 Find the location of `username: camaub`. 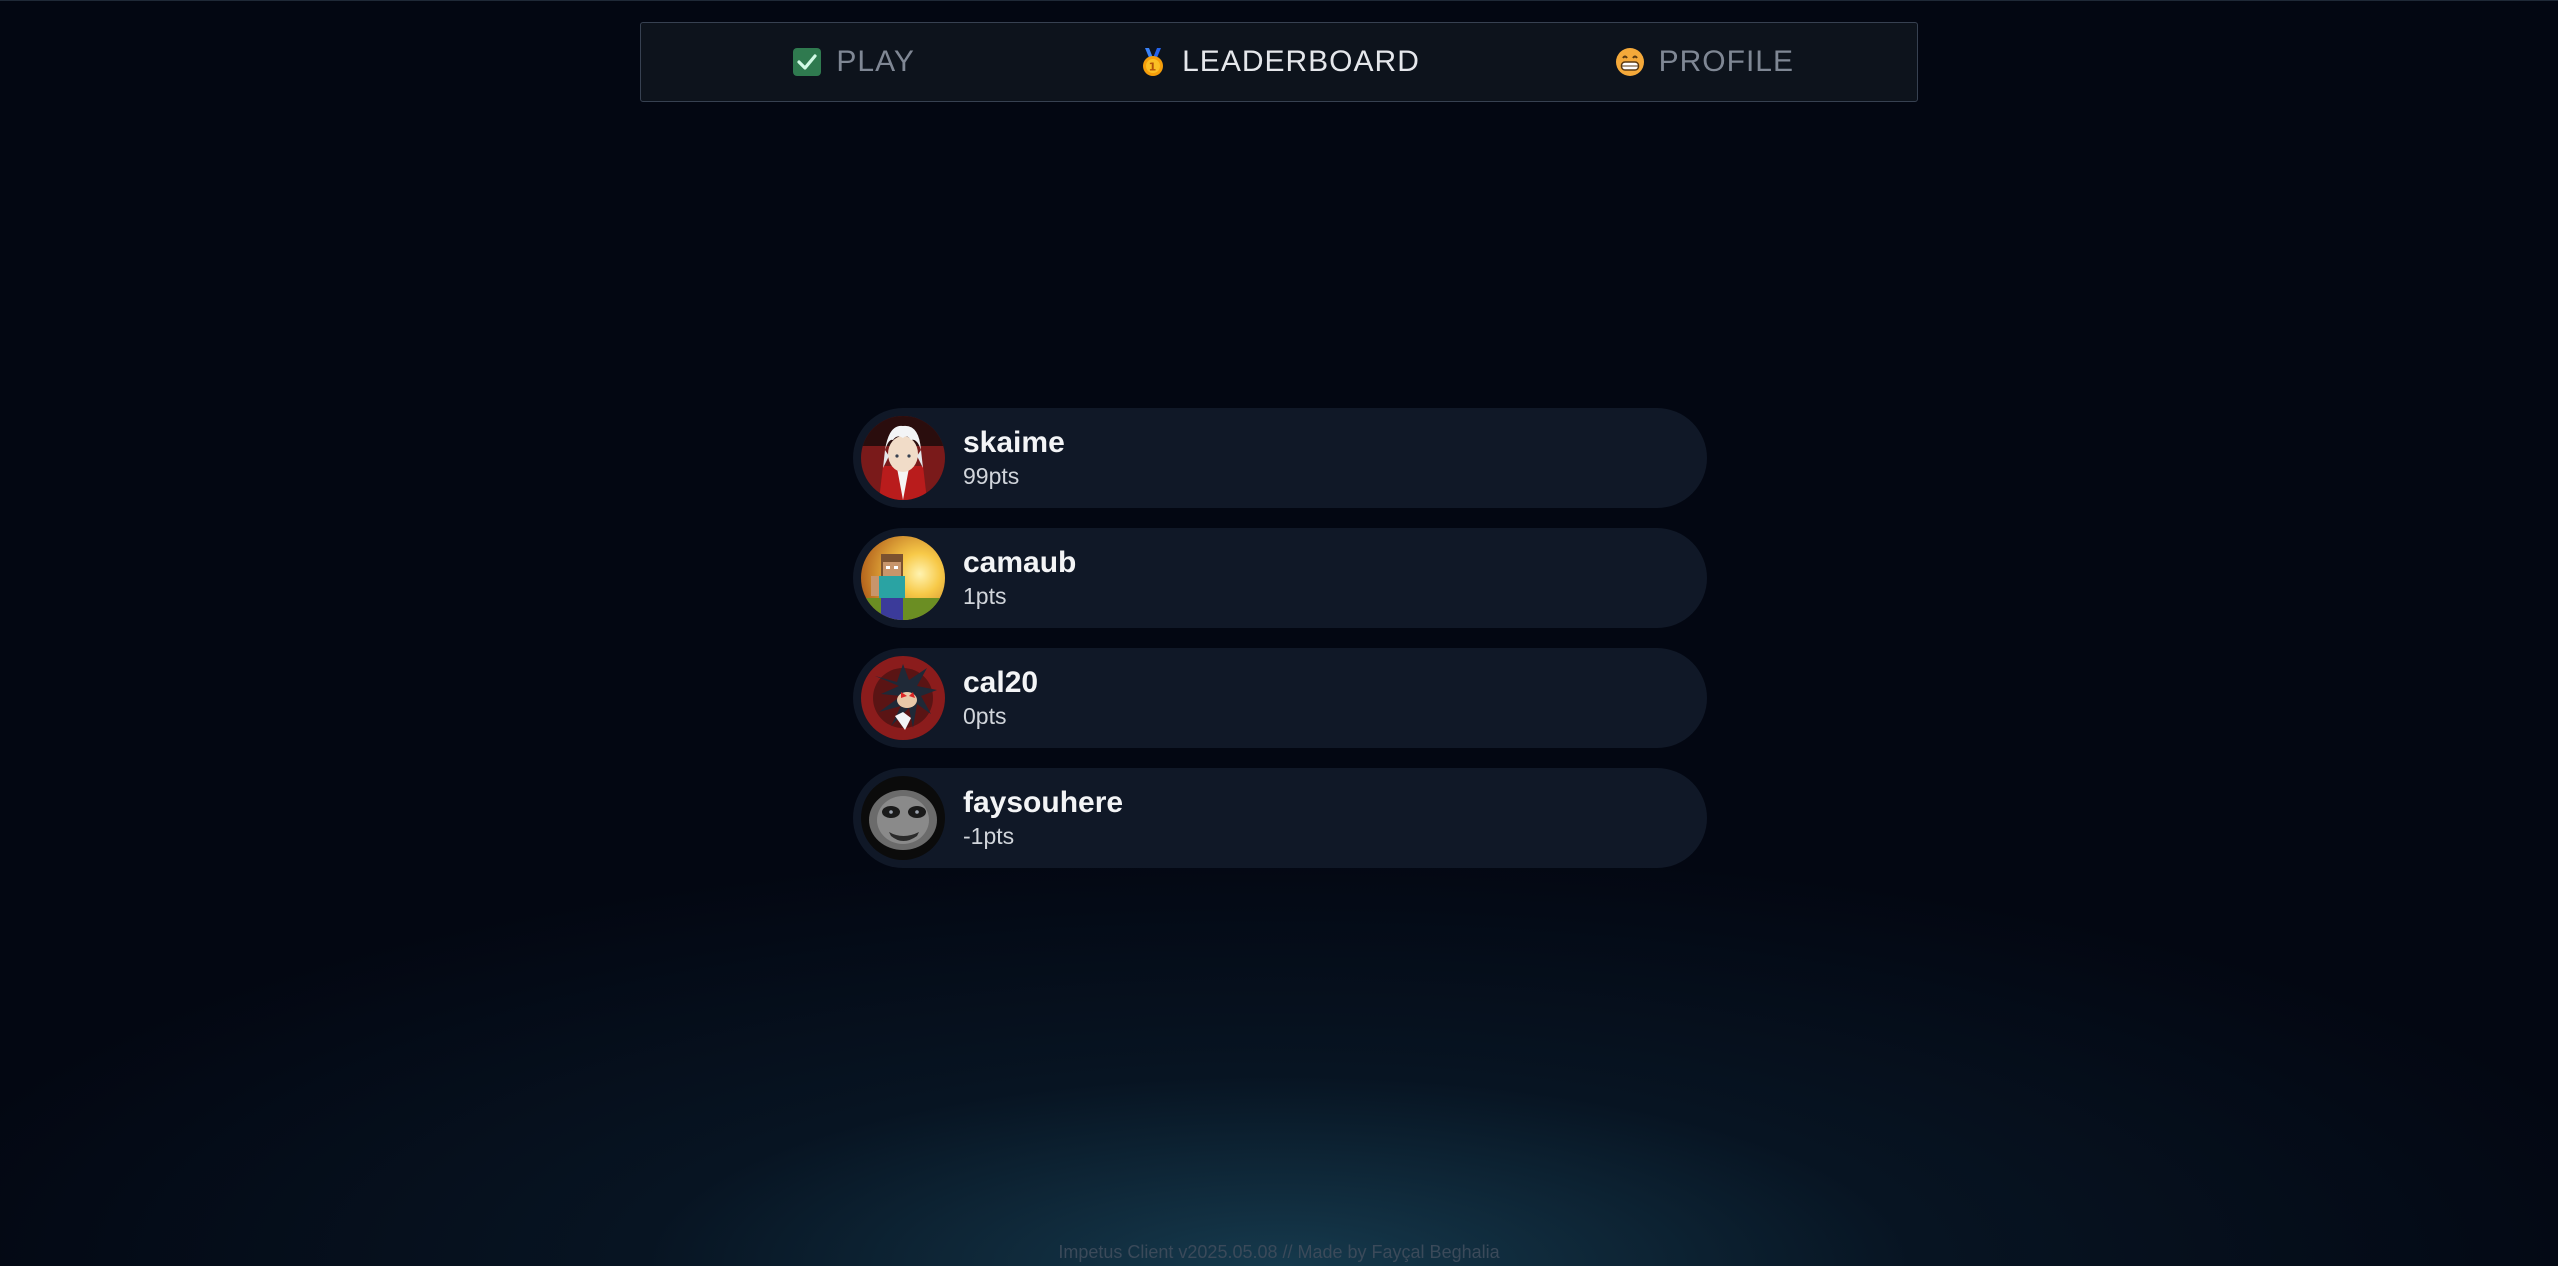

username: camaub is located at coordinates (1020, 562).